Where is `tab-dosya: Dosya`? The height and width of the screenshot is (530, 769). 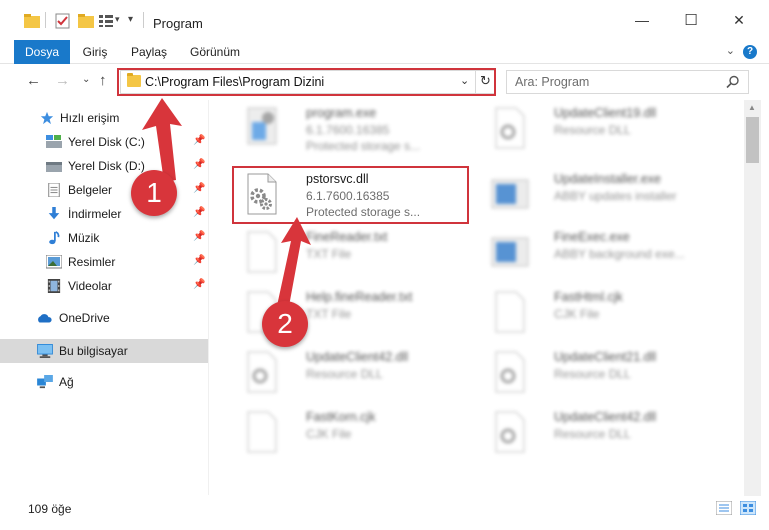 tab-dosya: Dosya is located at coordinates (42, 52).